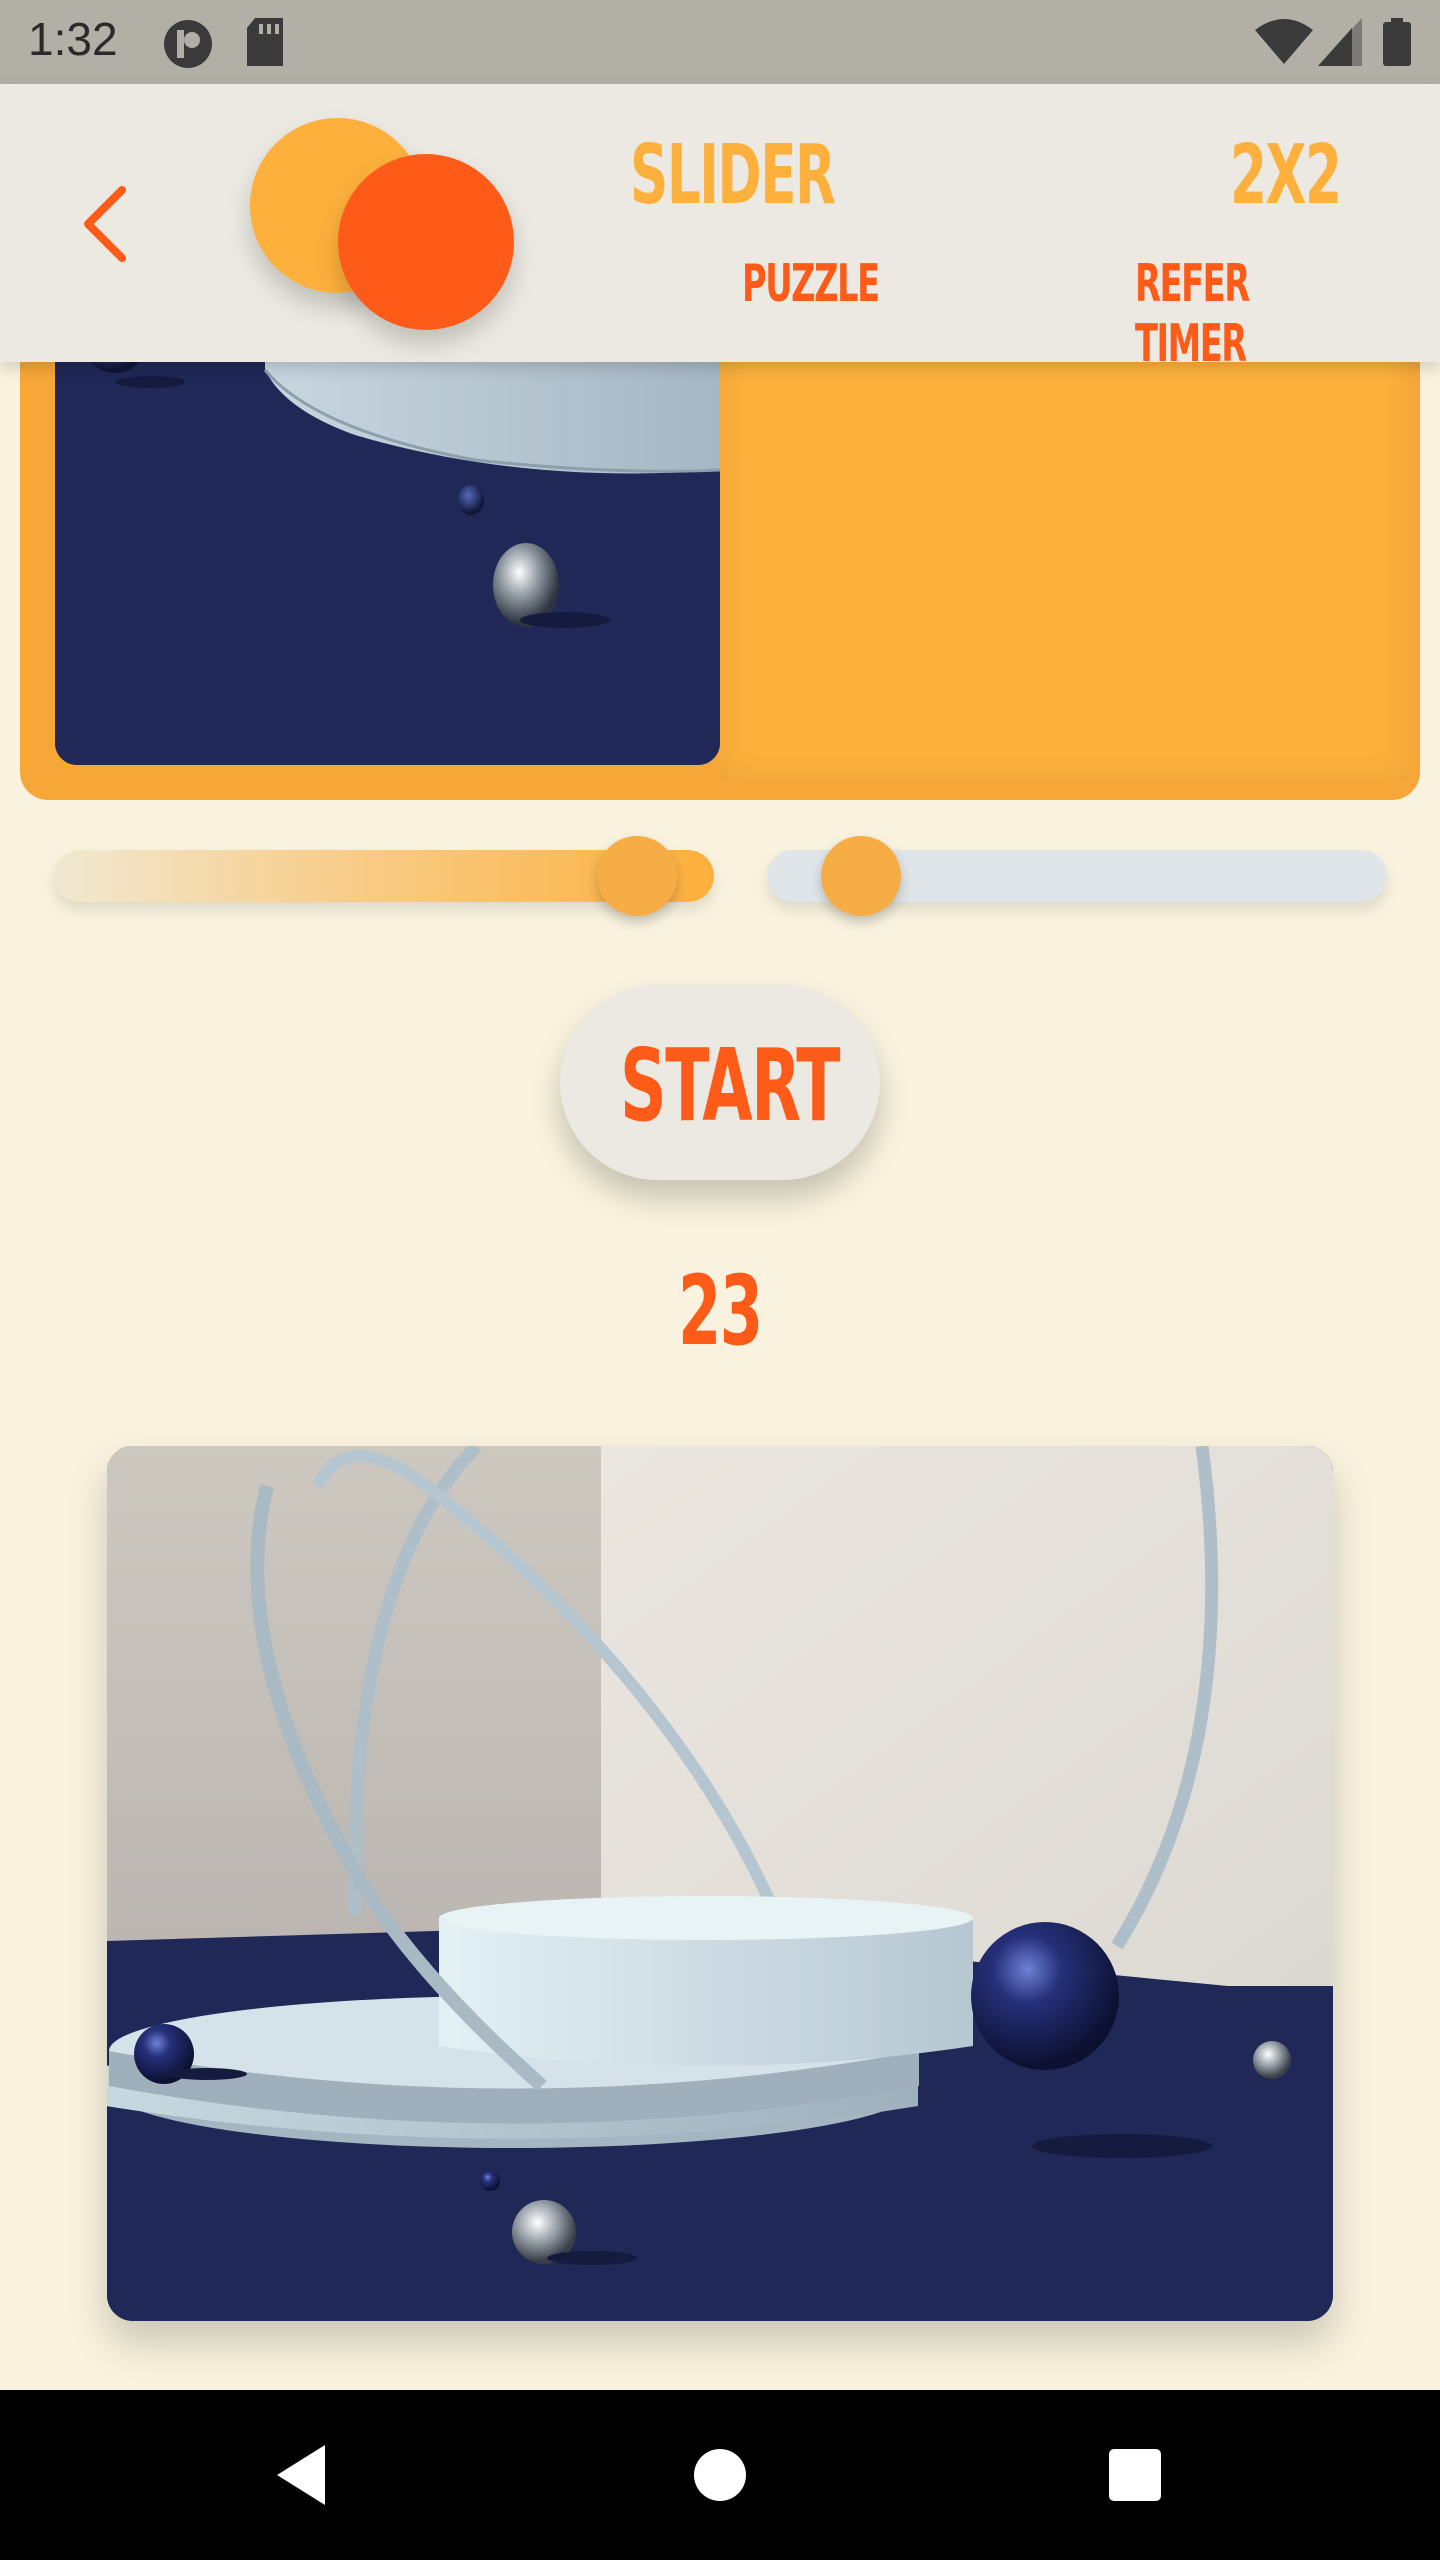 This screenshot has height=2560, width=1440. I want to click on left-slider-knob, so click(637, 876).